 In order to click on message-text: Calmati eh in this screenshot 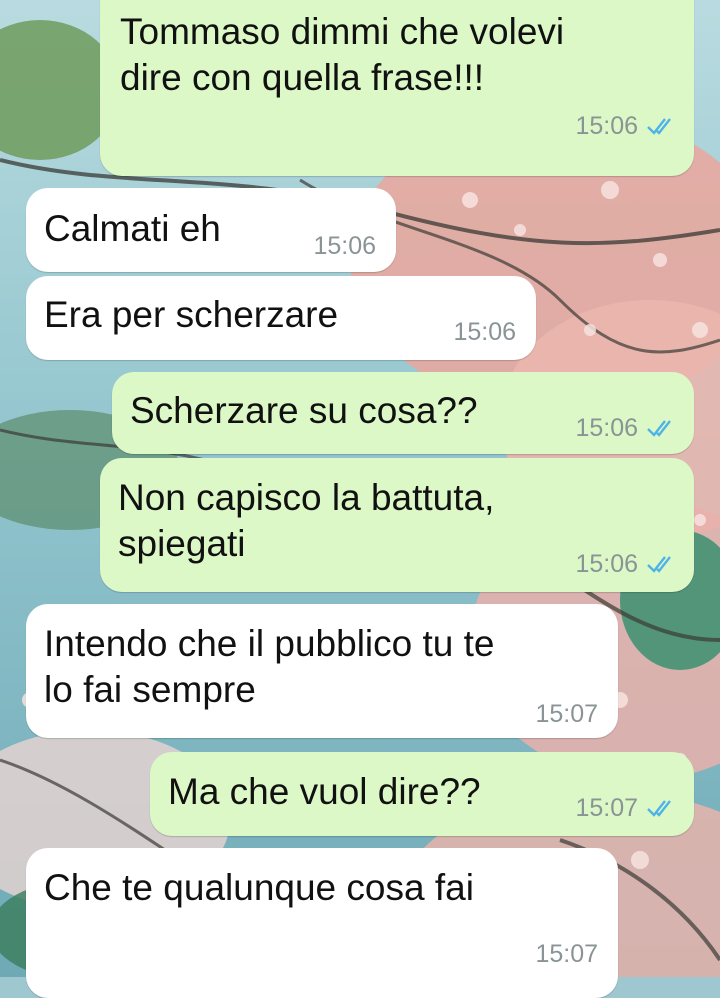, I will do `click(132, 228)`.